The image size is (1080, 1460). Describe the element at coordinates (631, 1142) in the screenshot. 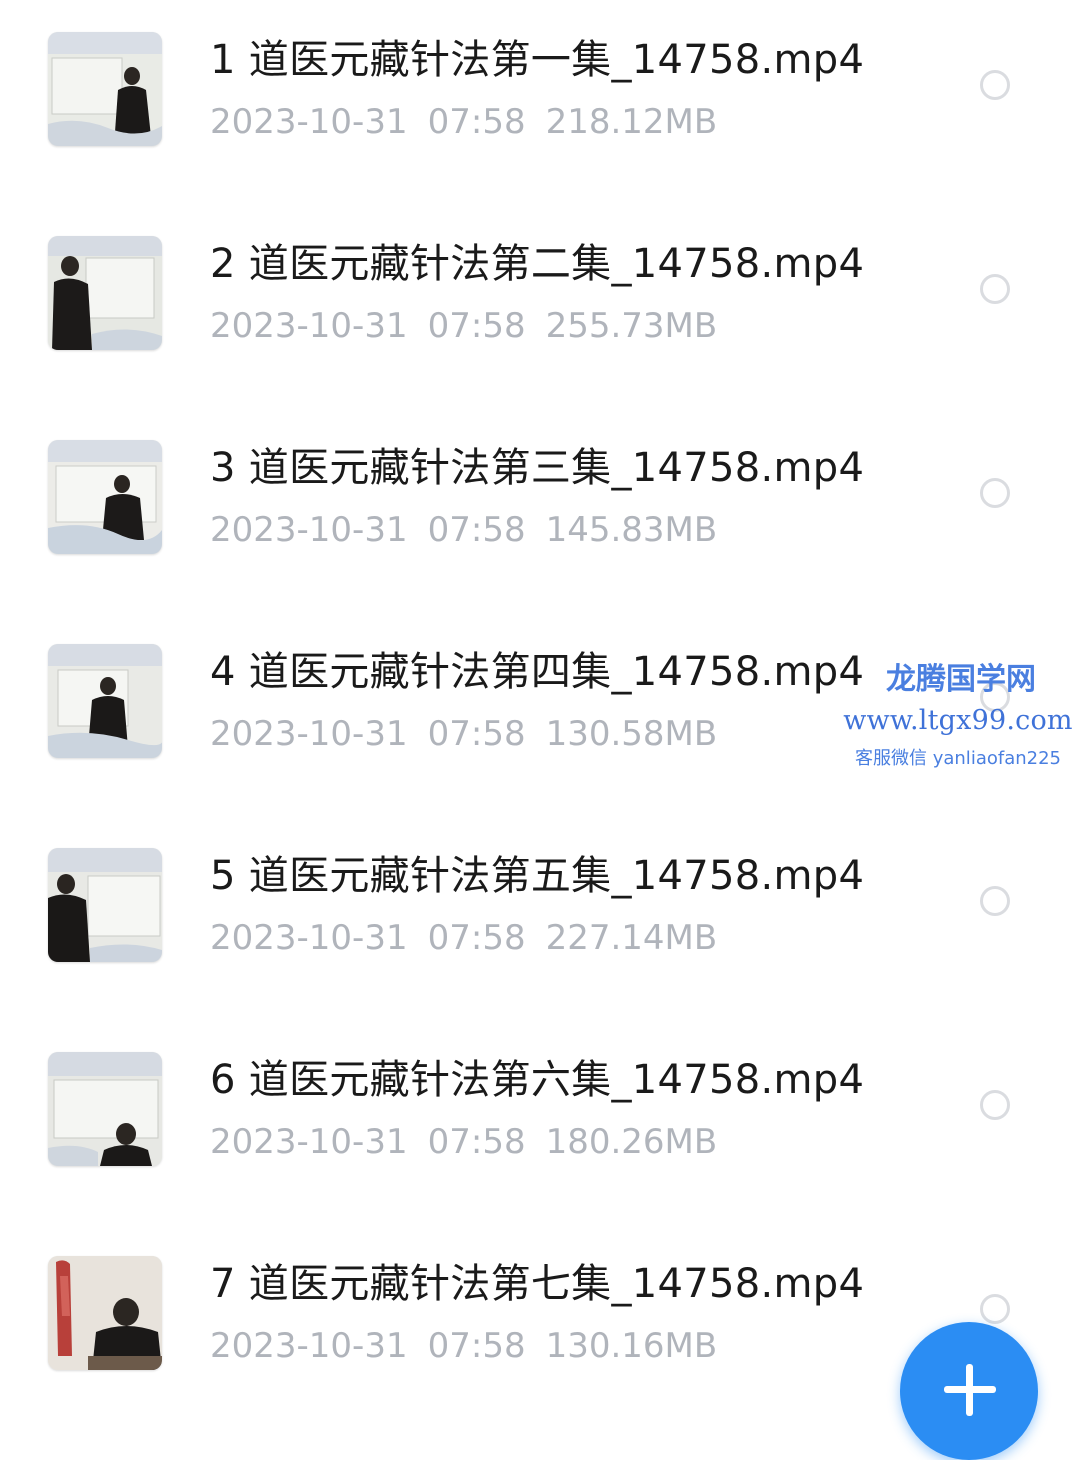

I see `file-size: 180.26MB` at that location.